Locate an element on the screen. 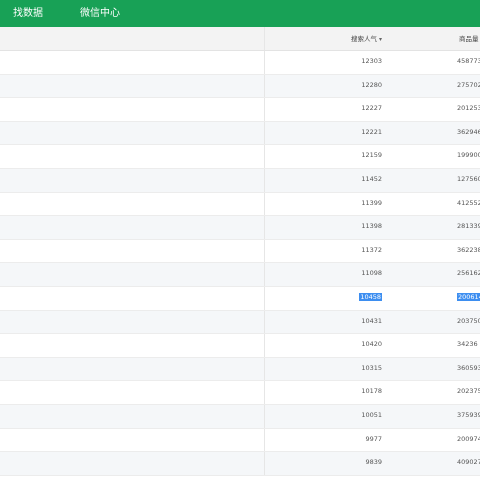 This screenshot has width=480, height=480. goods-count-cell: 409027 is located at coordinates (468, 463).